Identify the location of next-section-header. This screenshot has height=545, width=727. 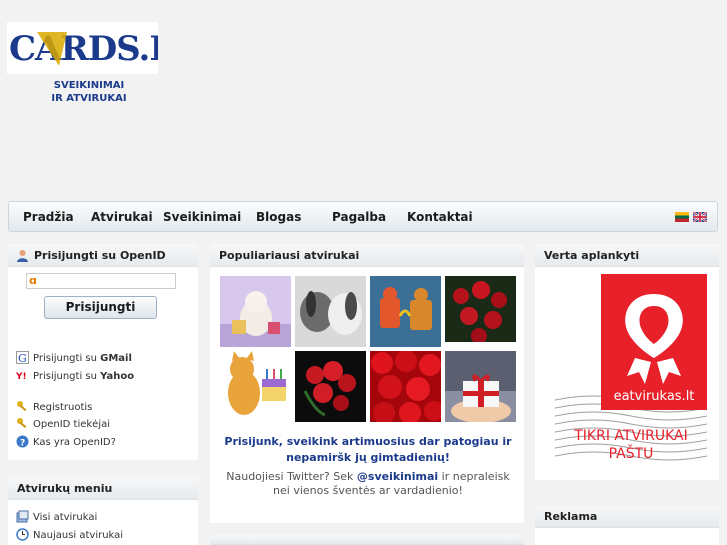
(367, 540).